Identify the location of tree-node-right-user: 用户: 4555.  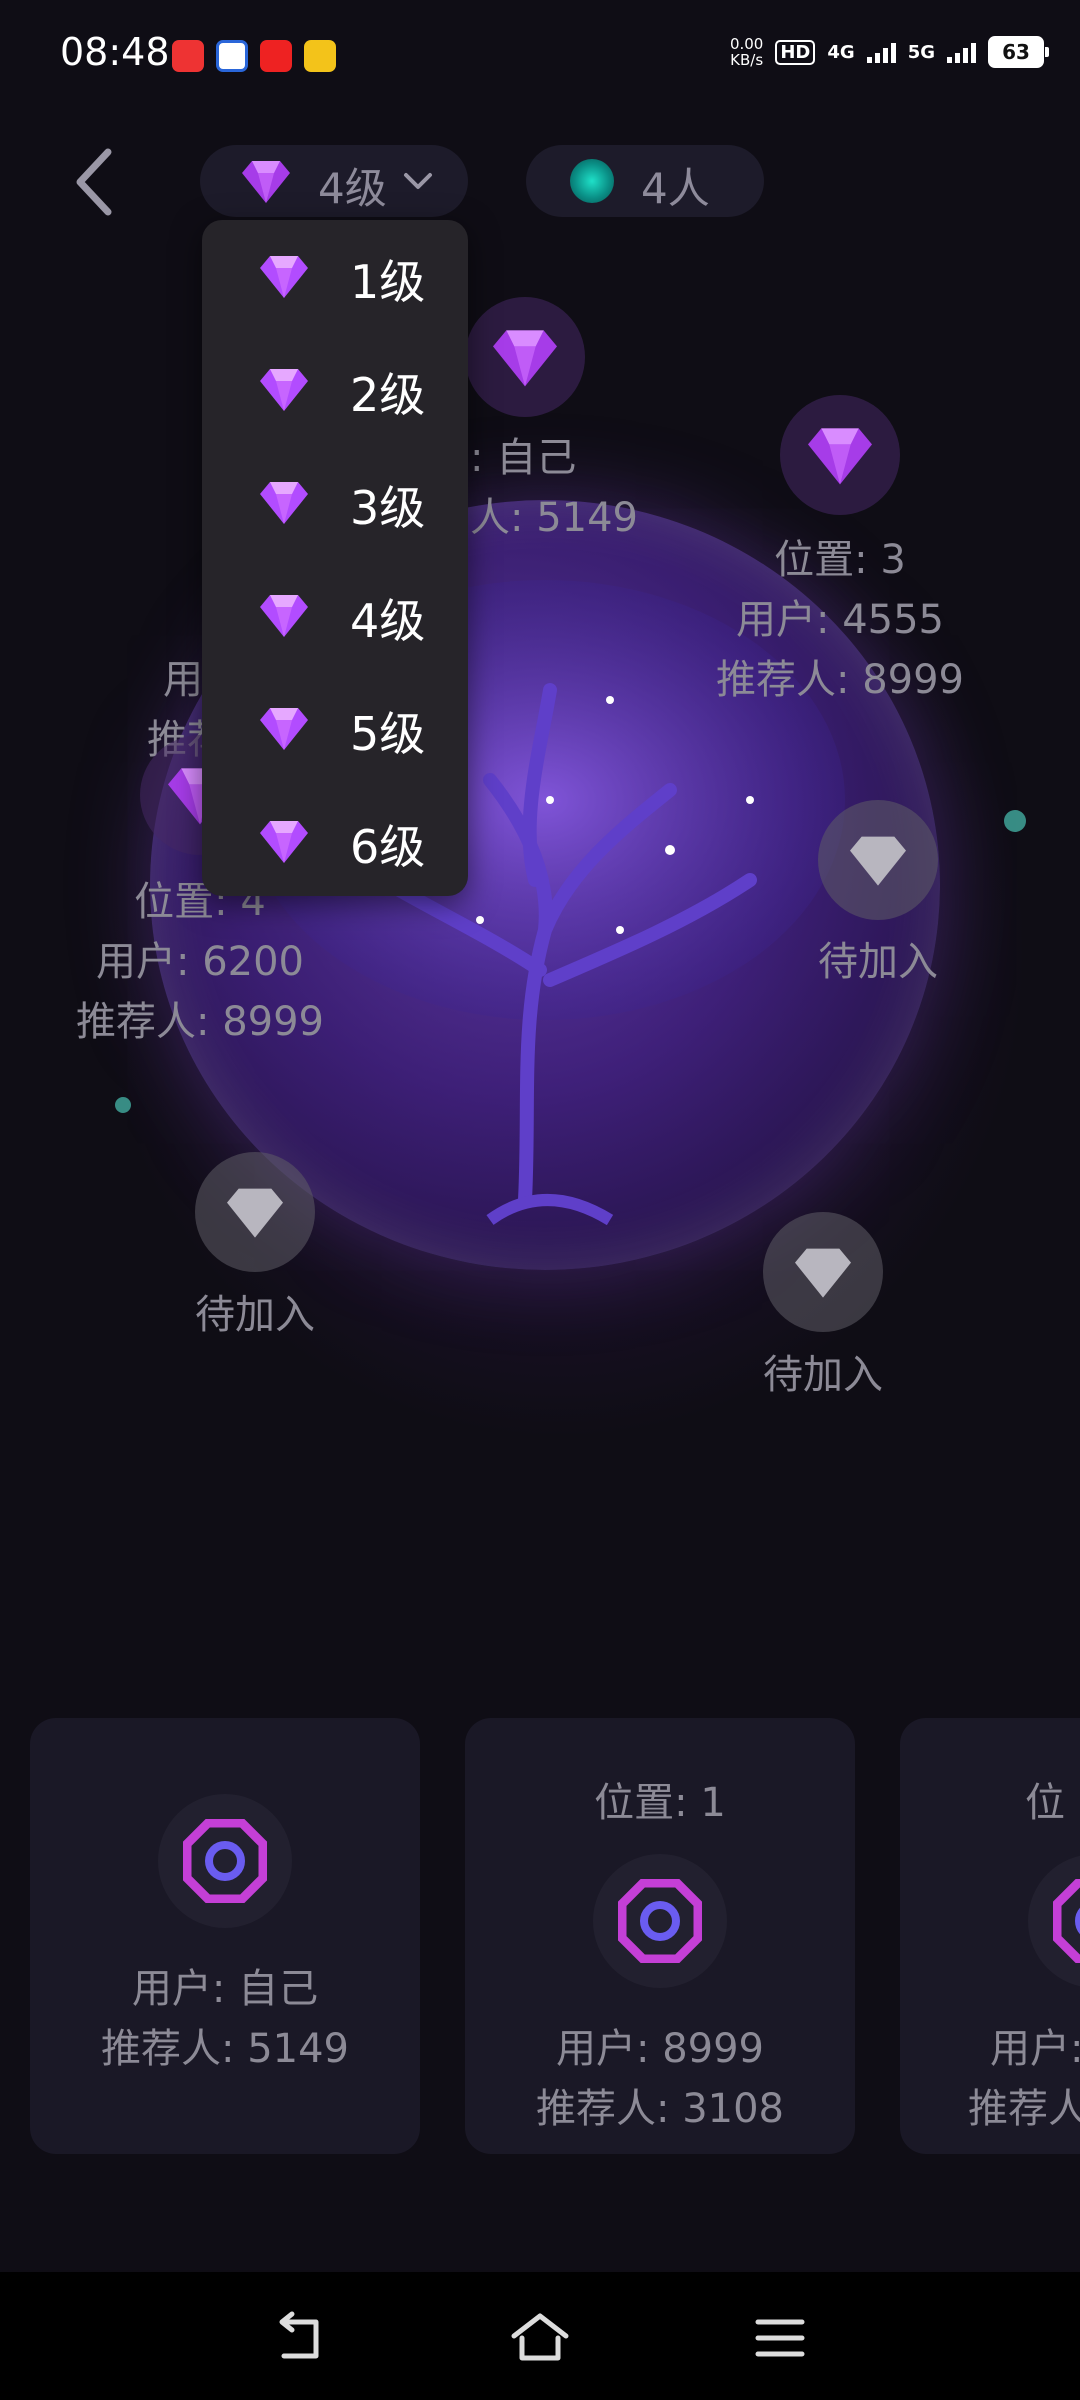
(840, 620).